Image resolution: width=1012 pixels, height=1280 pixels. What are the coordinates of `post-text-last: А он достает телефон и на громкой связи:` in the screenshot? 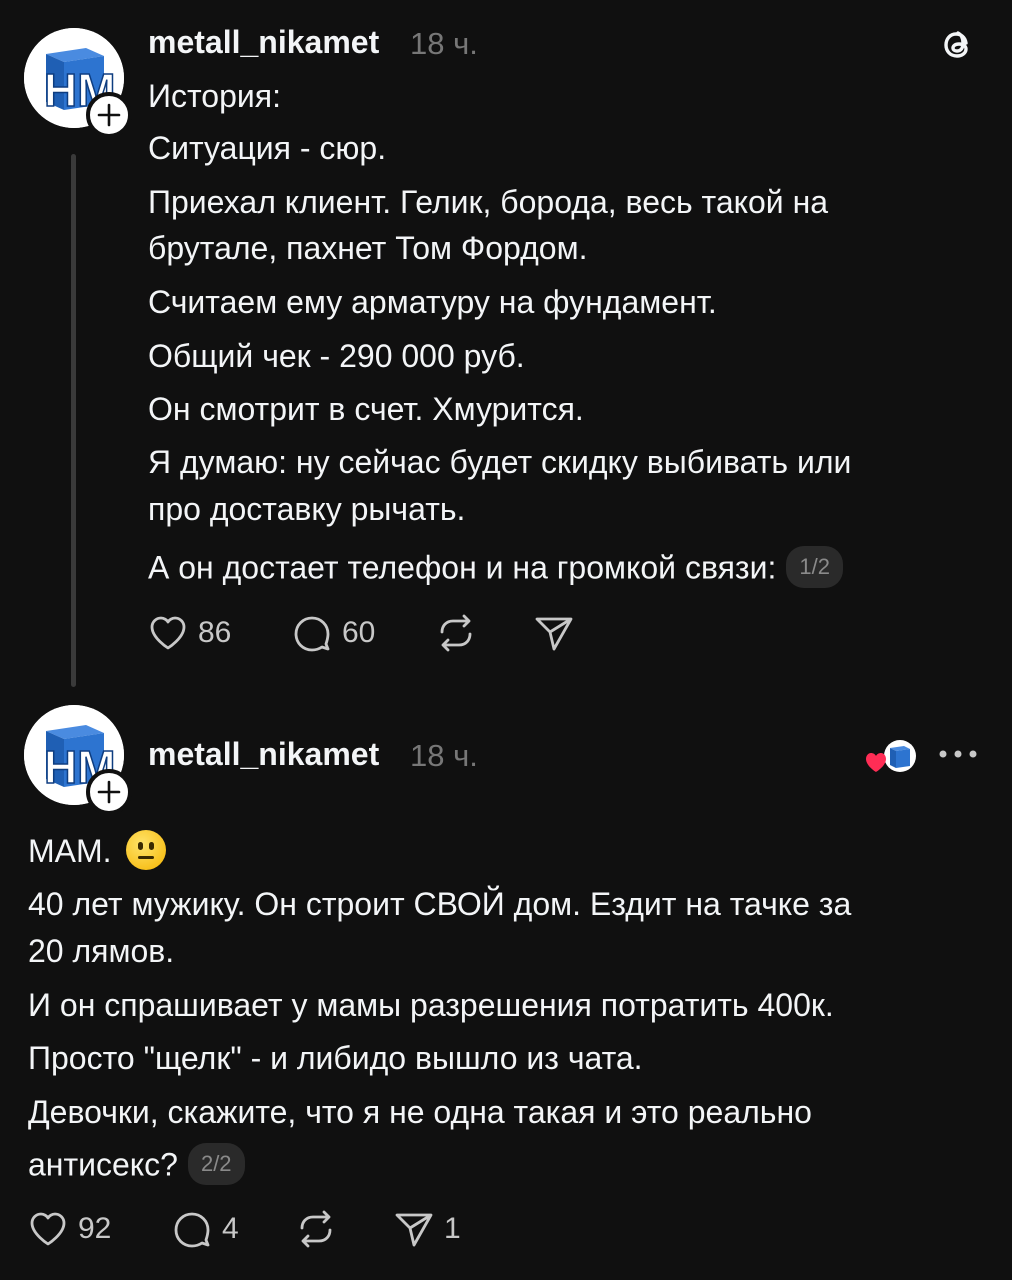 It's located at (462, 567).